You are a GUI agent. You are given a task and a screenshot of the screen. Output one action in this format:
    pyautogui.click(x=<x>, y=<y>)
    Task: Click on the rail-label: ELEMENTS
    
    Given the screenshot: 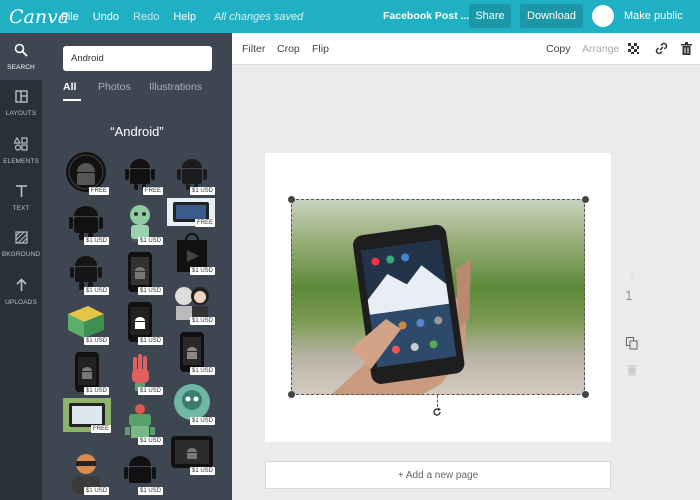 What is the action you would take?
    pyautogui.click(x=21, y=161)
    